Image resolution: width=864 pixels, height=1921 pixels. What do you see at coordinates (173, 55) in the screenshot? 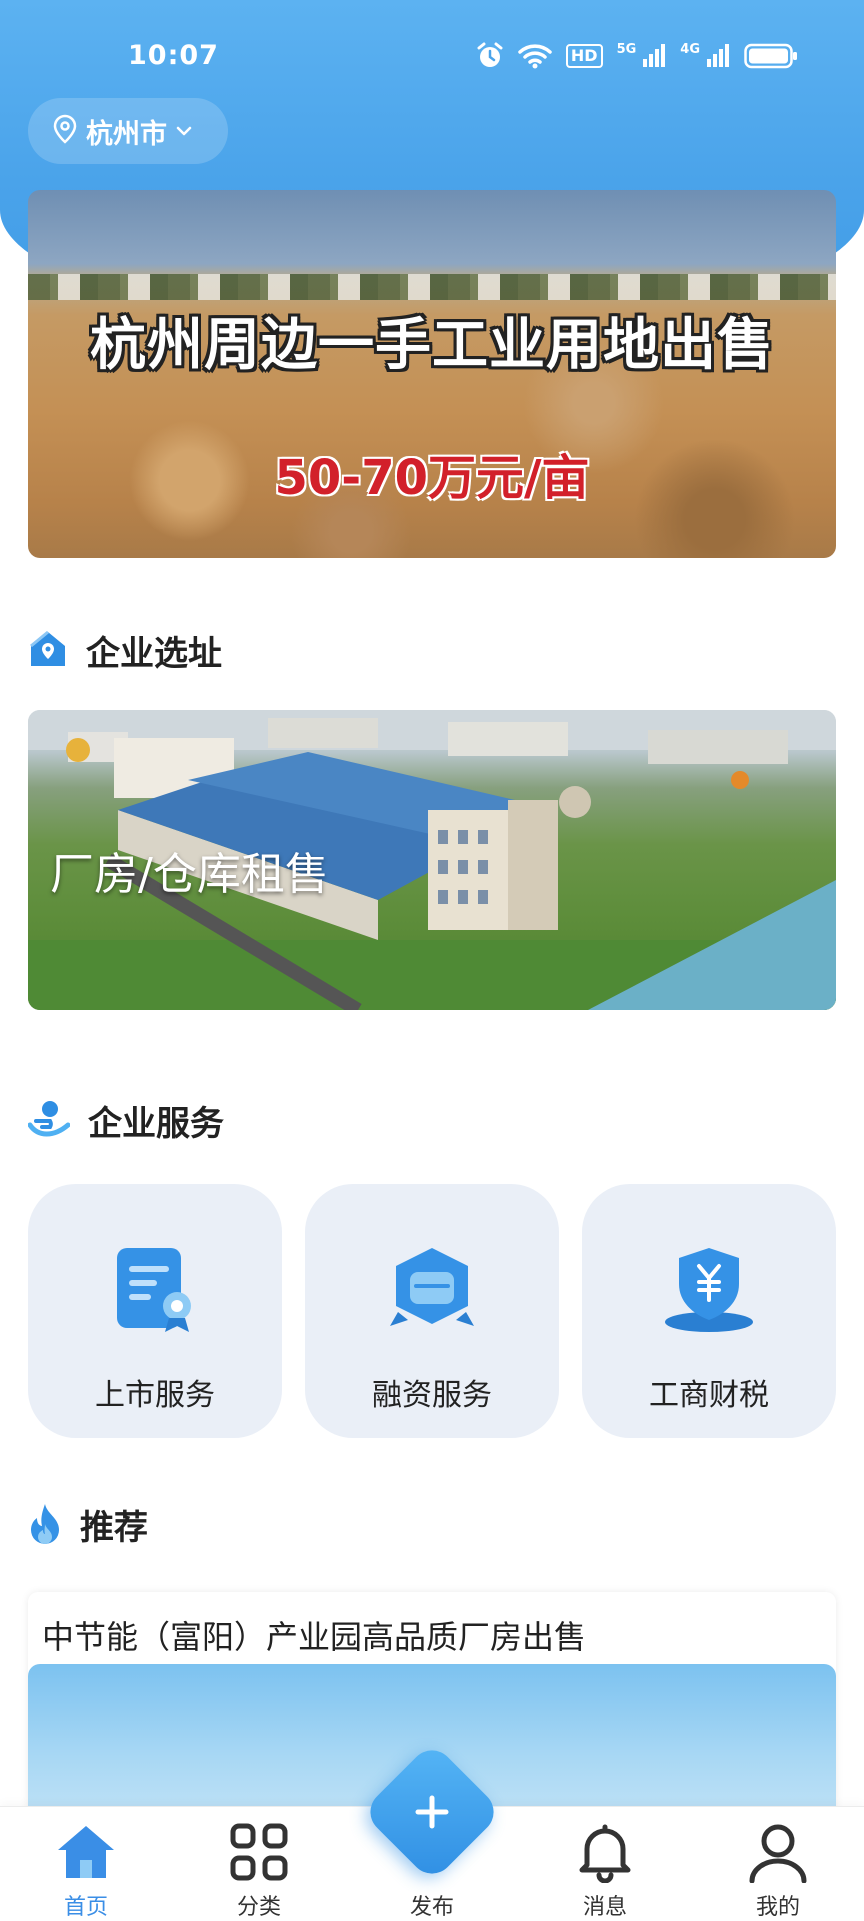
I see `status-time: 10:07` at bounding box center [173, 55].